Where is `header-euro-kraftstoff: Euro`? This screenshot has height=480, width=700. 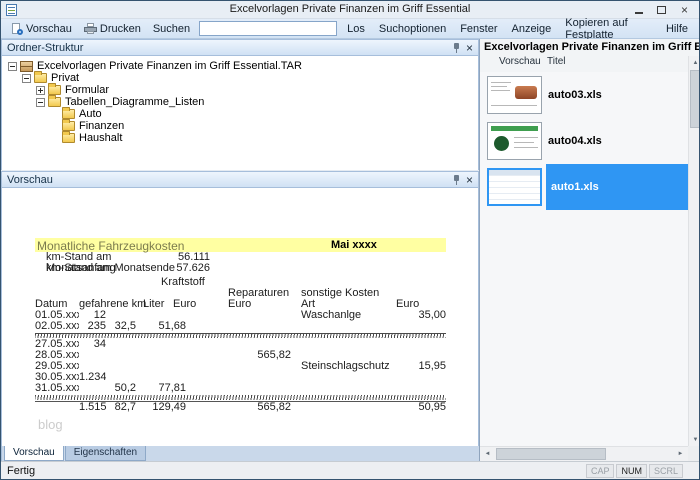
header-euro-kraftstoff: Euro is located at coordinates (185, 304).